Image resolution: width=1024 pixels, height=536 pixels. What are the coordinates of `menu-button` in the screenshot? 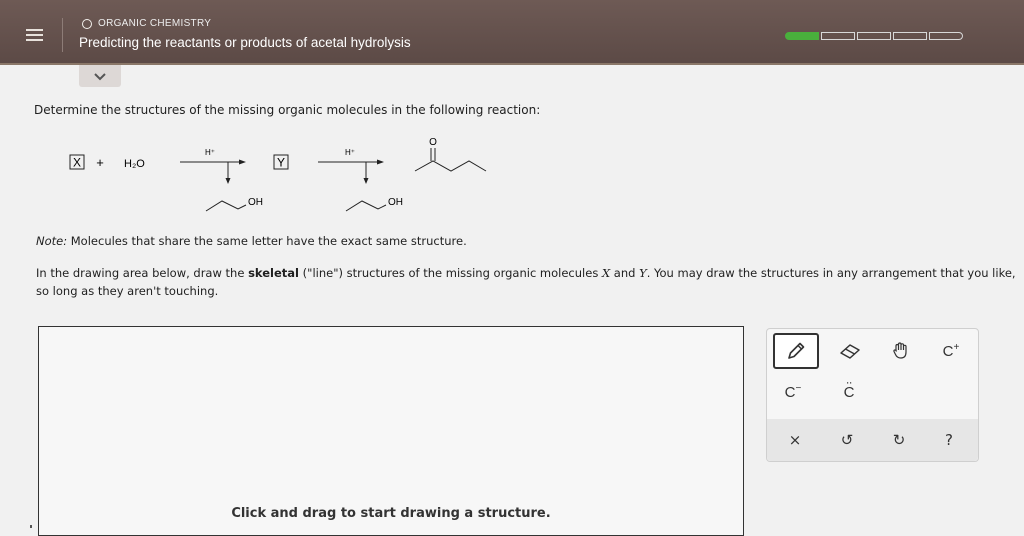 It's located at (38, 35).